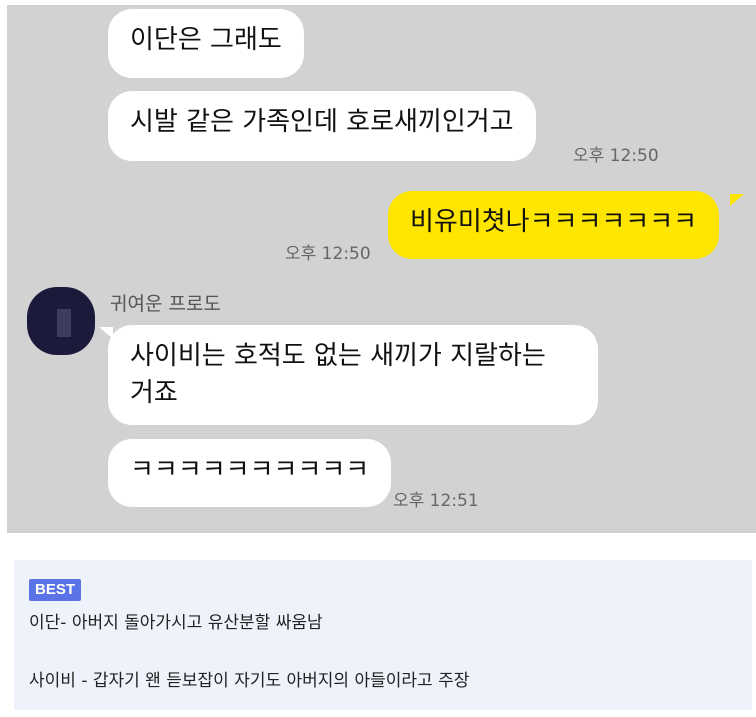 Image resolution: width=756 pixels, height=717 pixels. Describe the element at coordinates (436, 501) in the screenshot. I see `message-timestamp: 오후 12:51` at that location.